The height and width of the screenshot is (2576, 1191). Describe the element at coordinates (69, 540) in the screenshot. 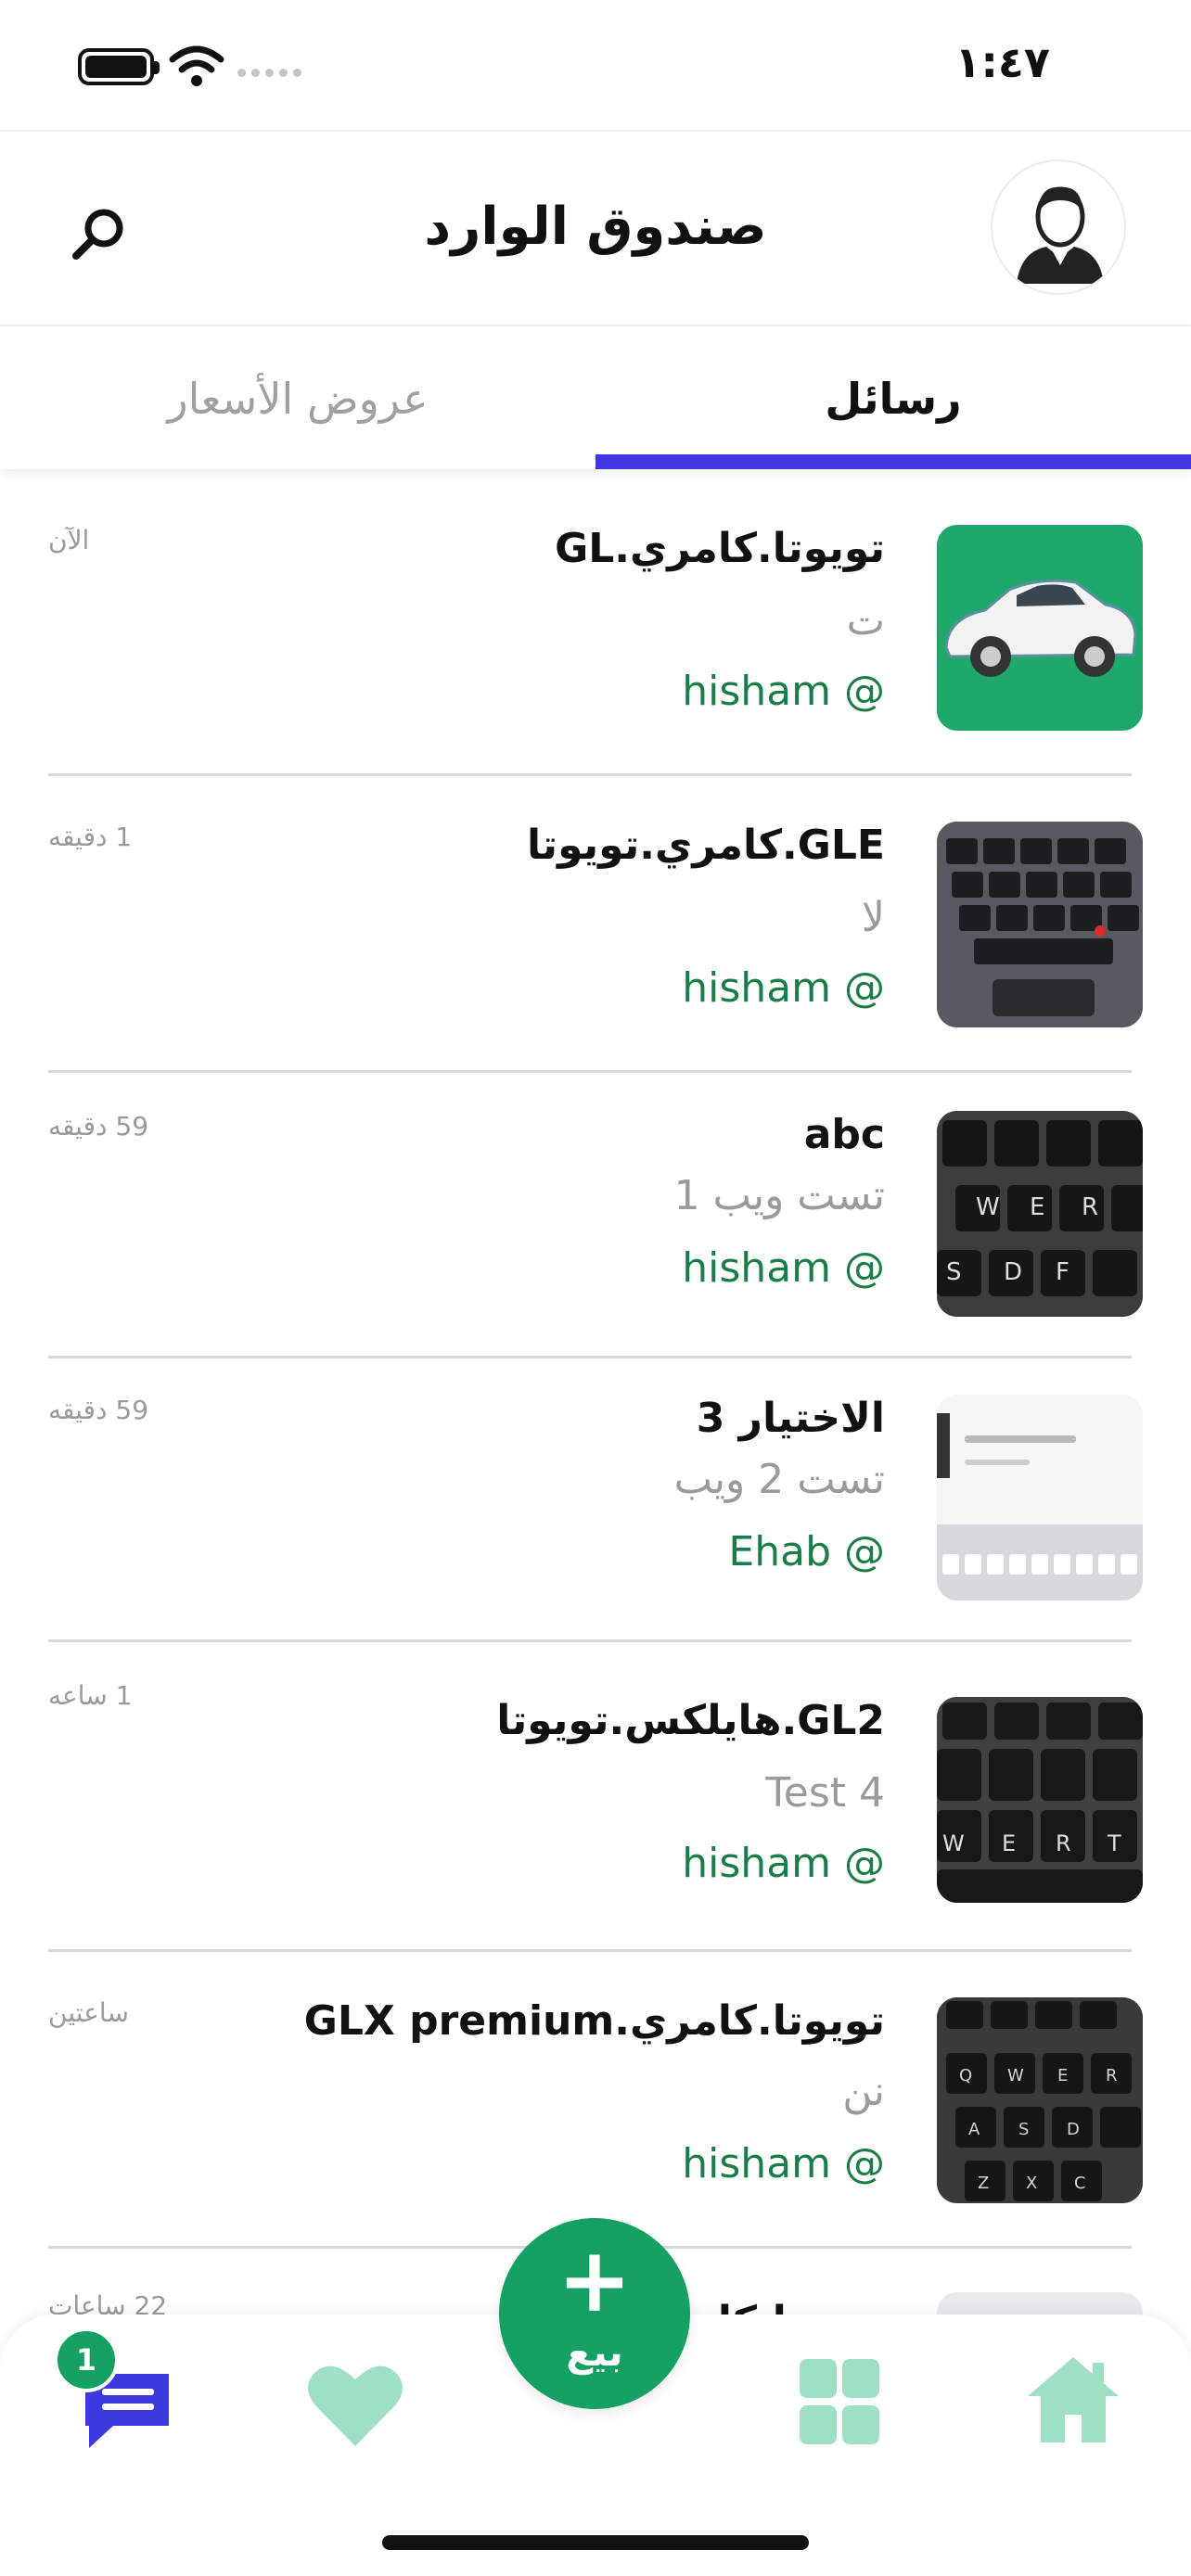

I see `message-time: الآن` at that location.